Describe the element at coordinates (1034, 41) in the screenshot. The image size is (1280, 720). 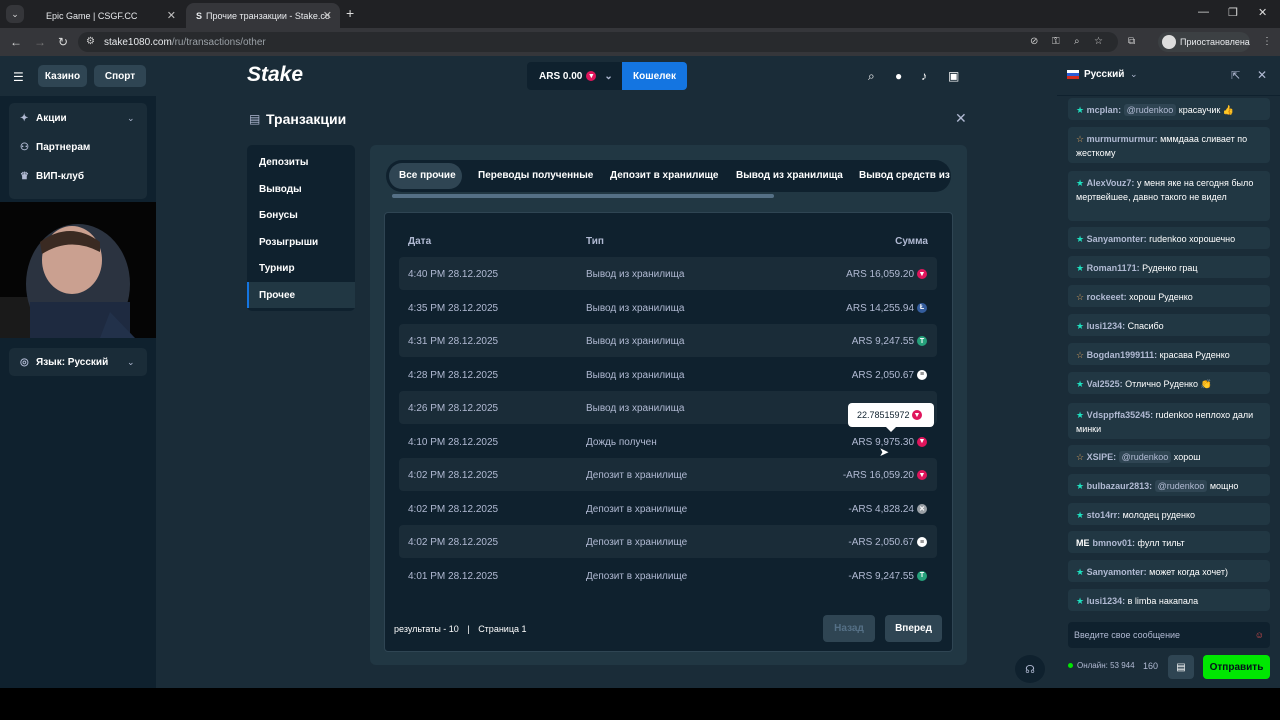
I see `eye-off-icon: ⊘` at that location.